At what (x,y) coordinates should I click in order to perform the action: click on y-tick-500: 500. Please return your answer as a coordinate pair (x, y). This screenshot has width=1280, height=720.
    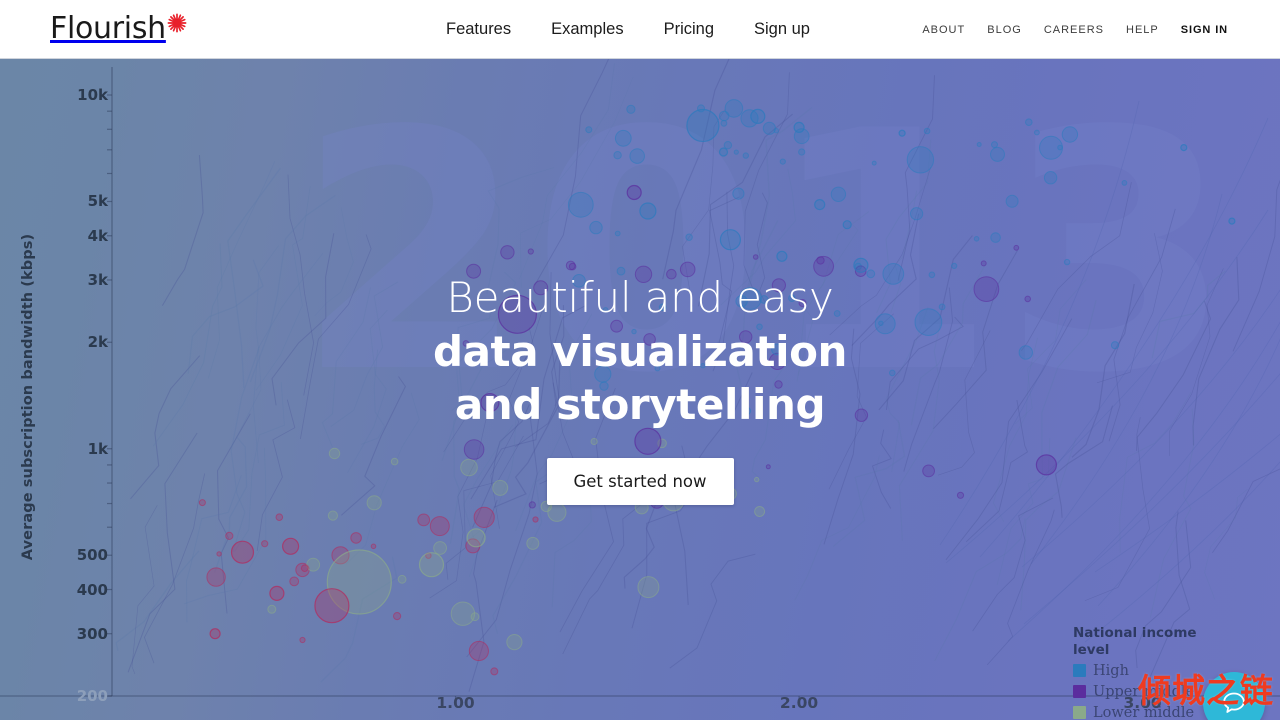
    Looking at the image, I should click on (92, 555).